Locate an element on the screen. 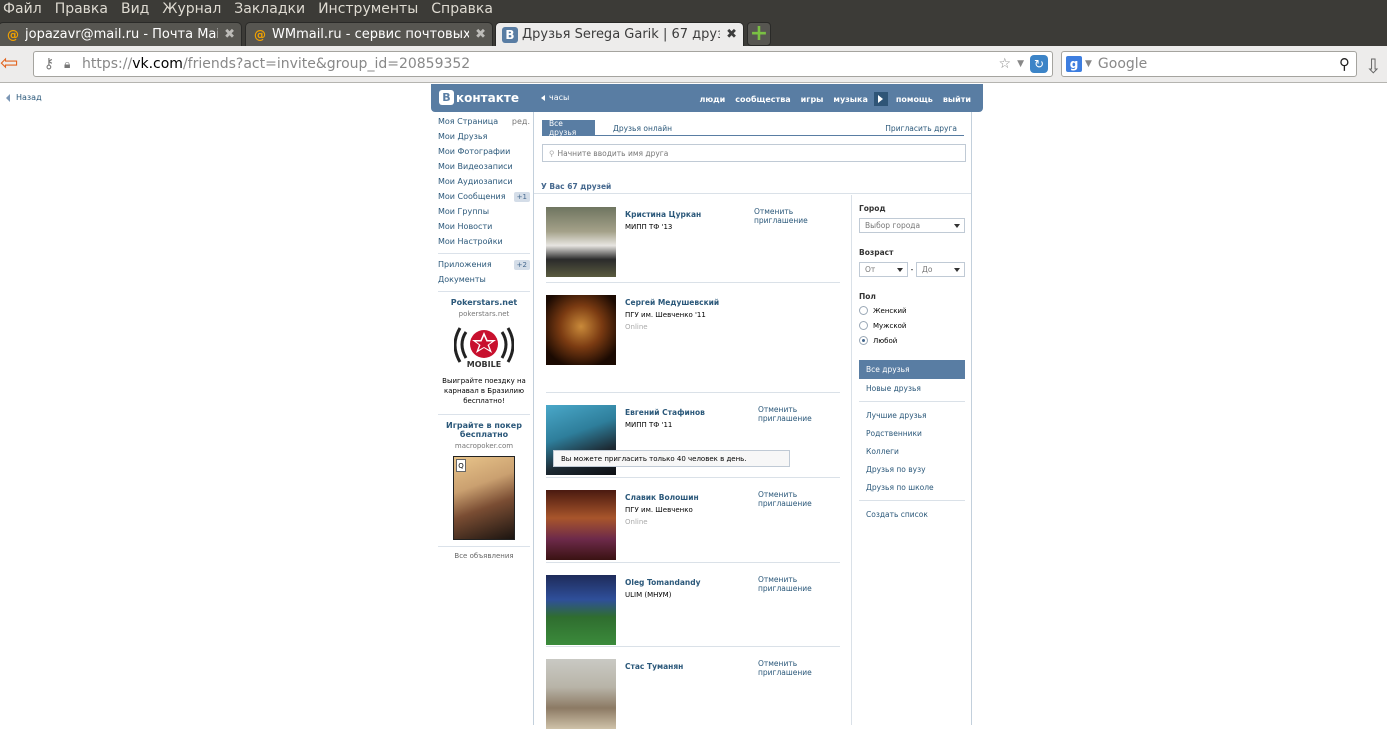  friend-name: Стас Туманян is located at coordinates (654, 666).